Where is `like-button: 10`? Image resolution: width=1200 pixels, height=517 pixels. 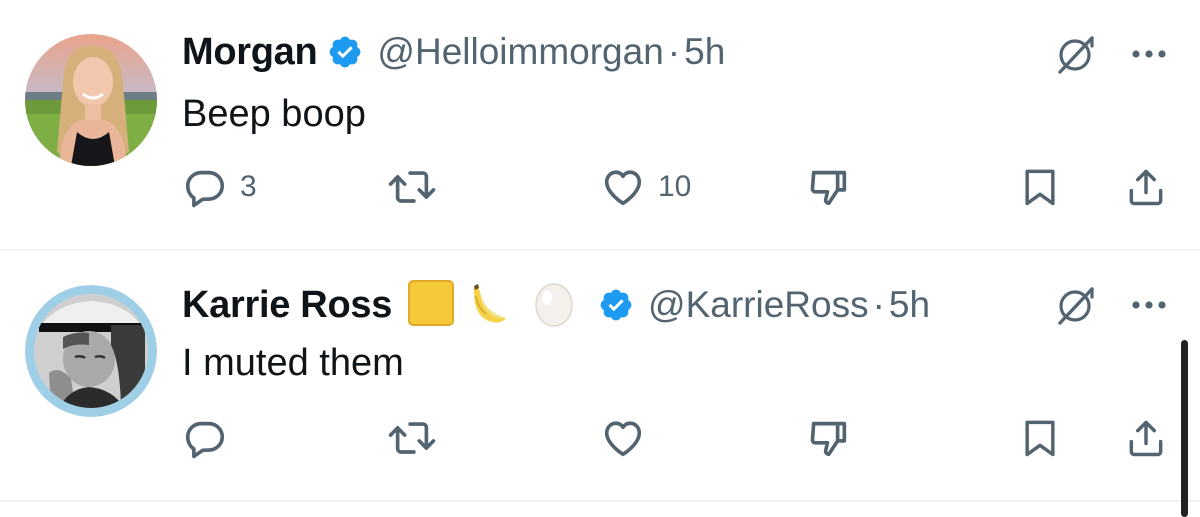
like-button: 10 is located at coordinates (645, 187).